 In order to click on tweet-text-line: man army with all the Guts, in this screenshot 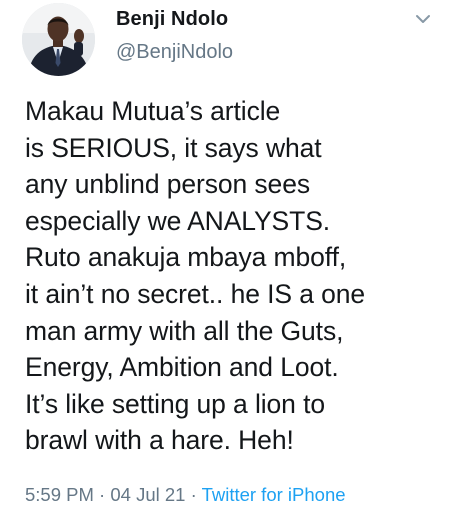, I will do `click(184, 330)`.